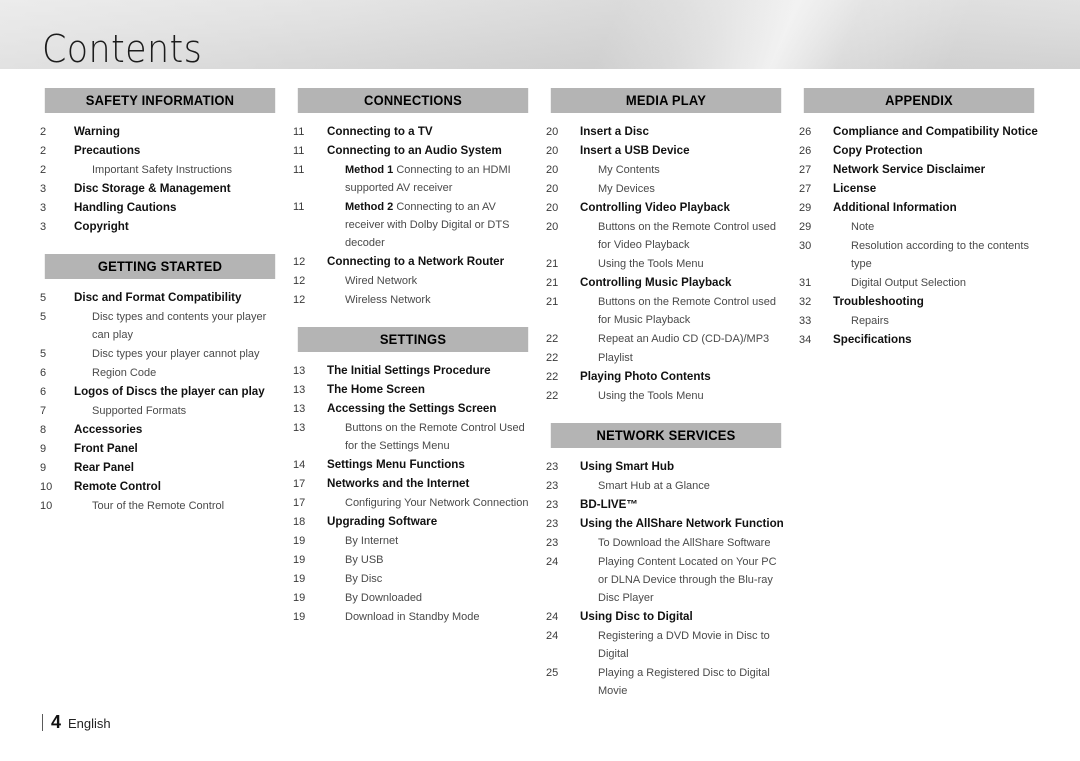 The height and width of the screenshot is (761, 1080). I want to click on toc-entry-page: 12, so click(299, 262).